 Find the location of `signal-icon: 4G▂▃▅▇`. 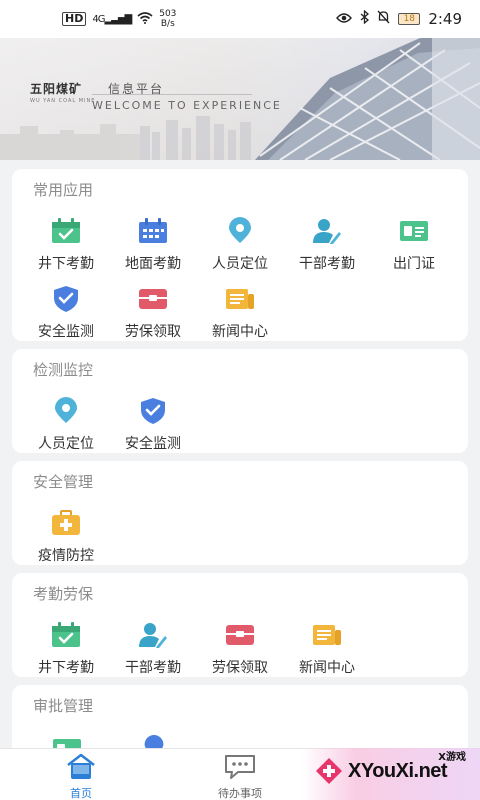

signal-icon: 4G▂▃▅▇ is located at coordinates (112, 19).